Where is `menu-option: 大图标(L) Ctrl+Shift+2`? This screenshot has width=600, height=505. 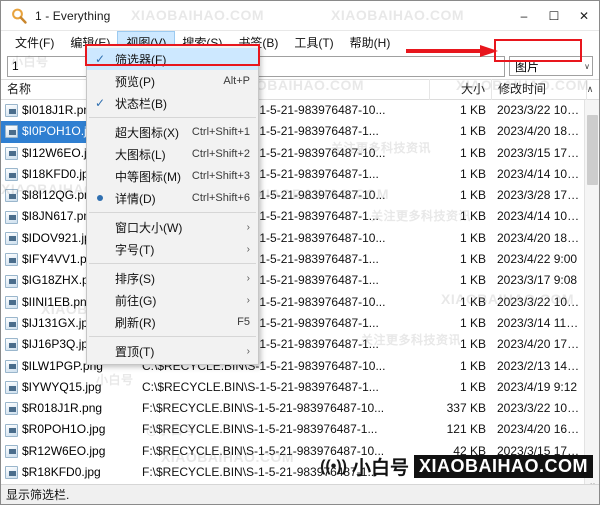 menu-option: 大图标(L) Ctrl+Shift+2 is located at coordinates (172, 154).